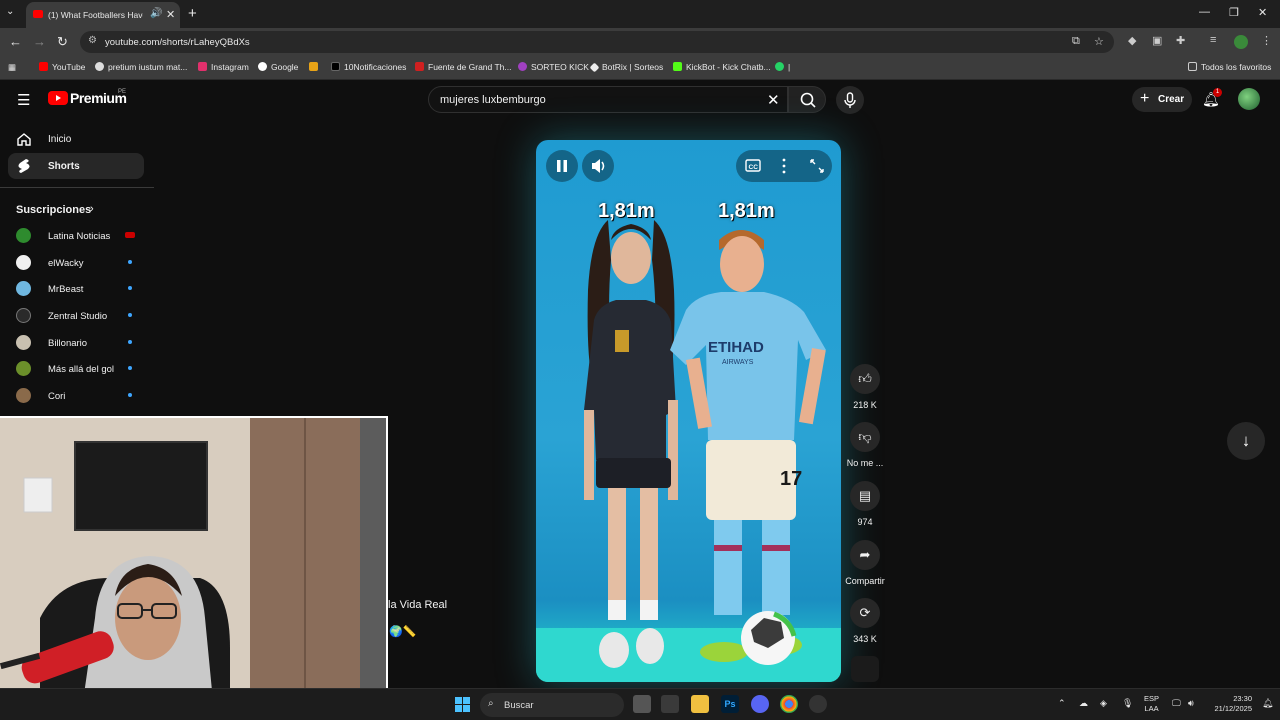 Image resolution: width=1280 pixels, height=720 pixels. I want to click on sidebar-item-inicio: Inicio, so click(76, 139).